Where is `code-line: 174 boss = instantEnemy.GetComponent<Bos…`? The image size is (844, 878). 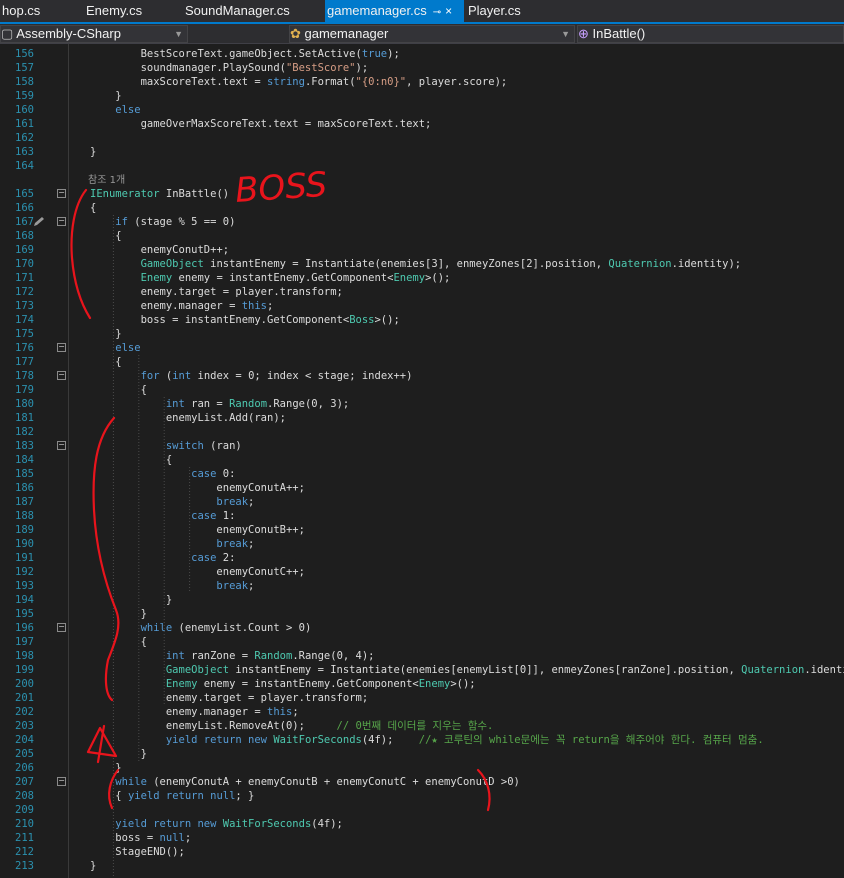
code-line: 174 boss = instantEnemy.GetComponent<Bos… is located at coordinates (422, 320).